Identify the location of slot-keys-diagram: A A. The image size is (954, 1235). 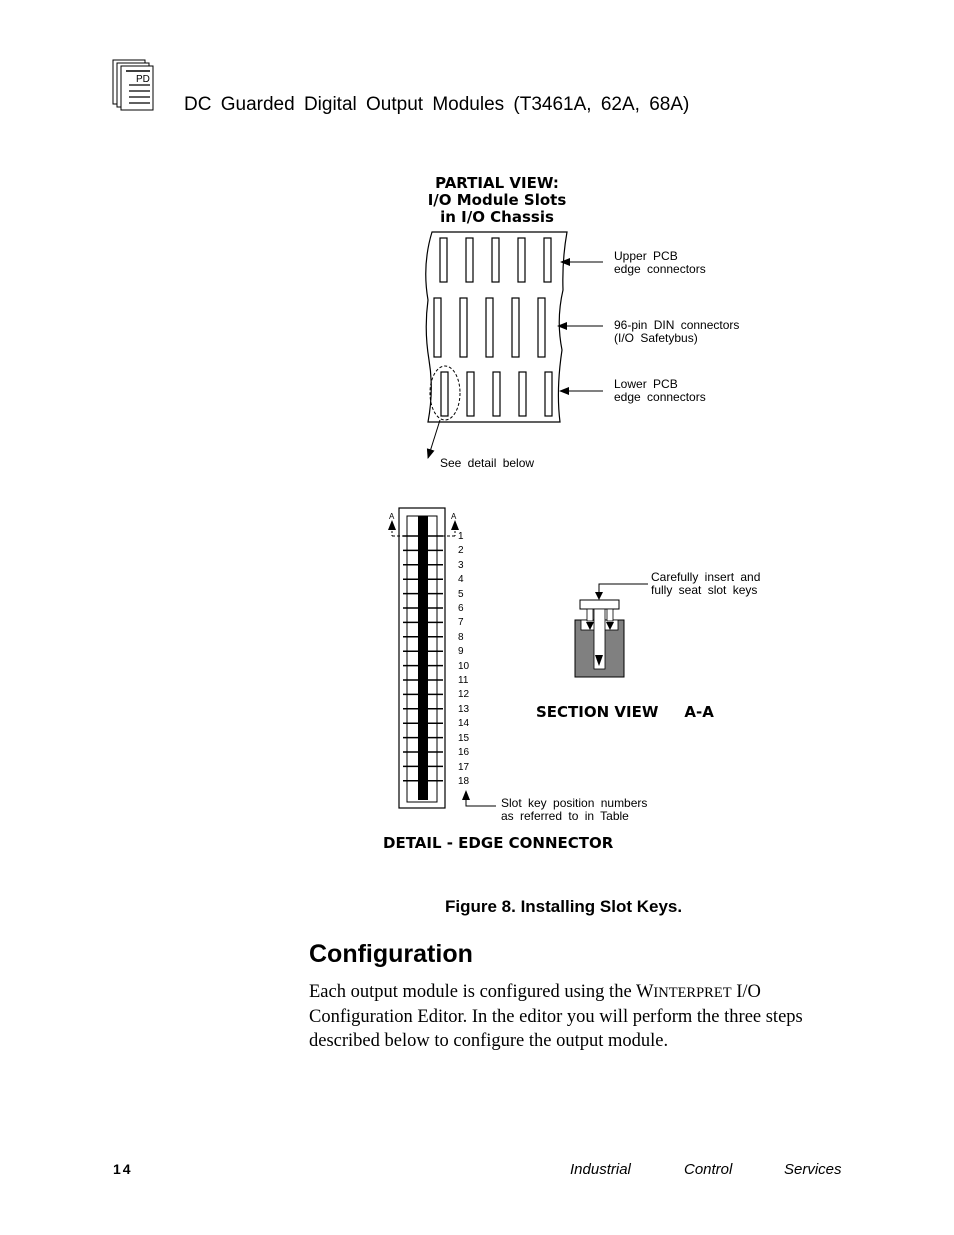
(518, 520).